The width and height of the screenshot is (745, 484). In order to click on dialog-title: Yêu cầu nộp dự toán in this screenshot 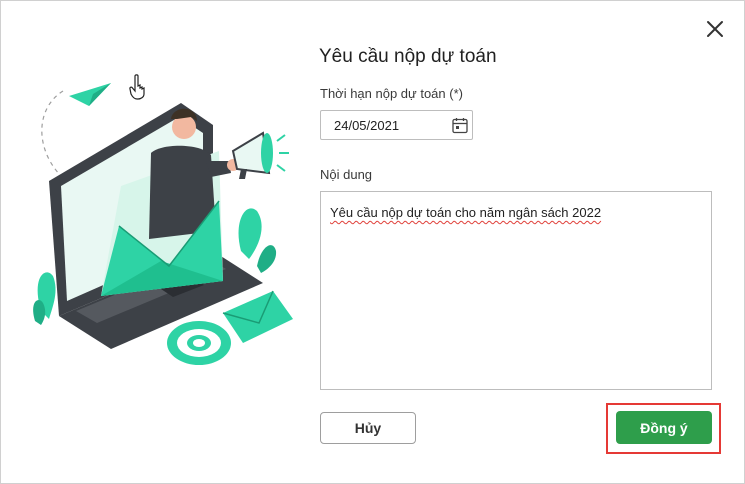, I will do `click(408, 56)`.